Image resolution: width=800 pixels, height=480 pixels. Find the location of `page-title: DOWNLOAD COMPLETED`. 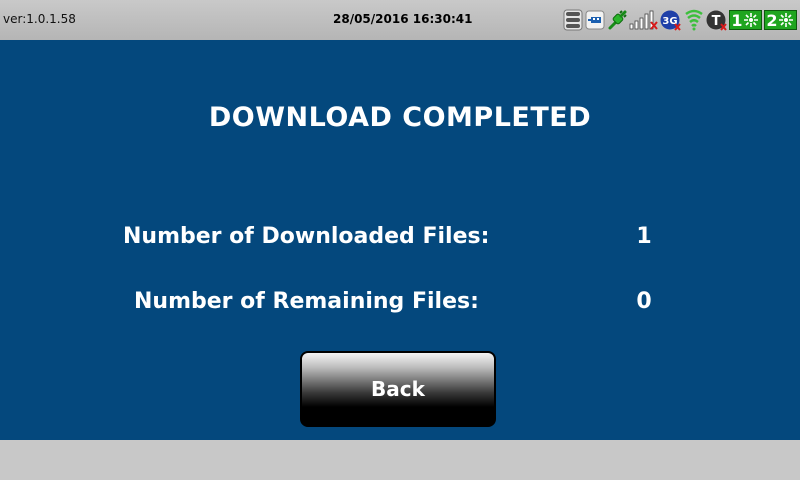

page-title: DOWNLOAD COMPLETED is located at coordinates (400, 117).